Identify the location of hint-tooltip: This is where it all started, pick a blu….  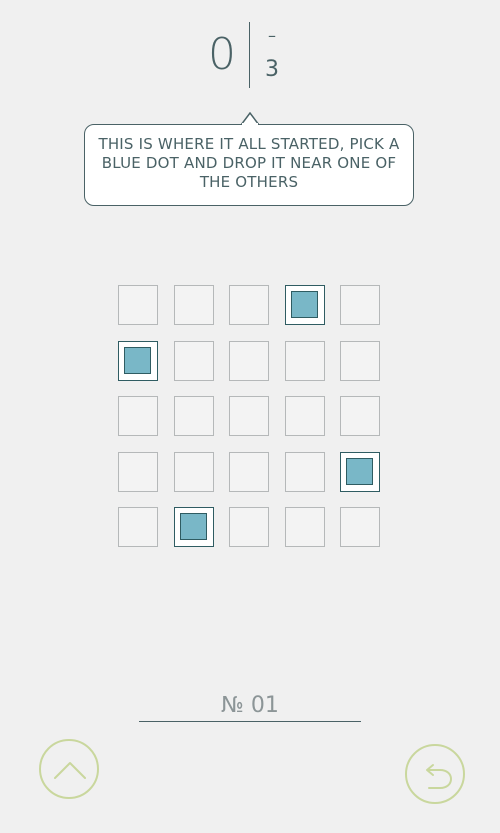
(249, 165).